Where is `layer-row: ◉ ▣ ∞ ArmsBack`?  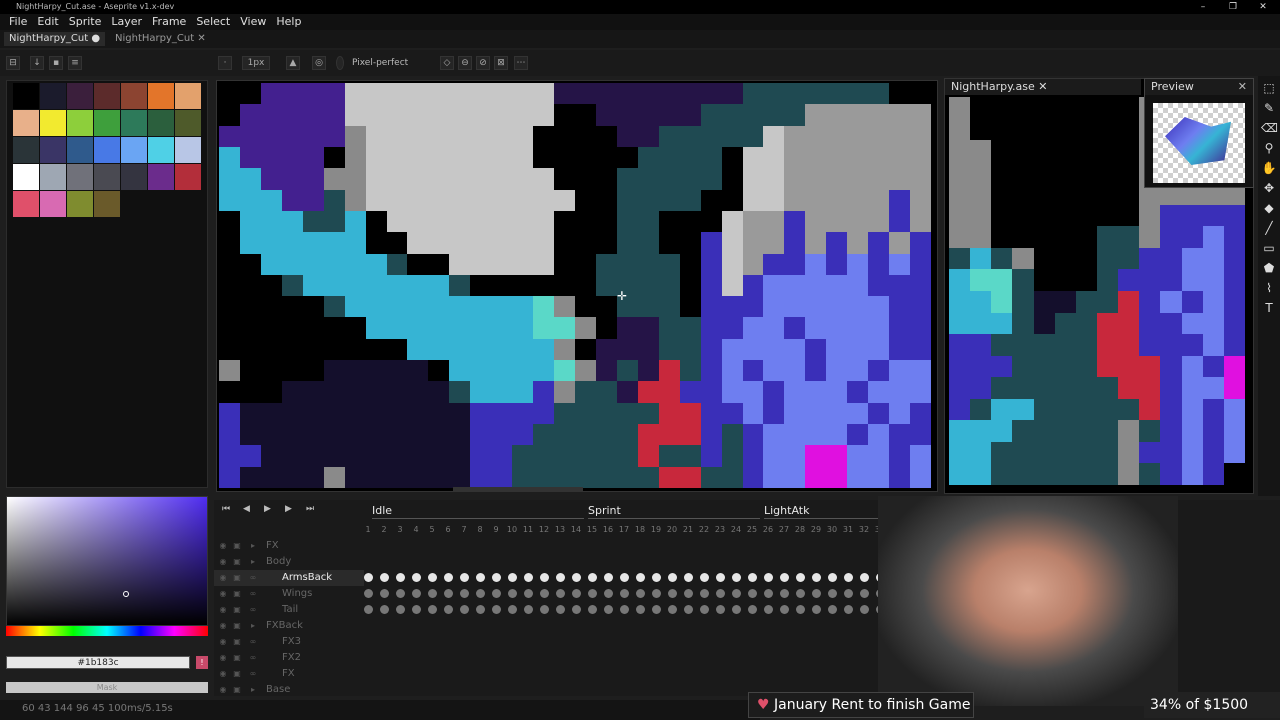 layer-row: ◉ ▣ ∞ ArmsBack is located at coordinates (289, 578).